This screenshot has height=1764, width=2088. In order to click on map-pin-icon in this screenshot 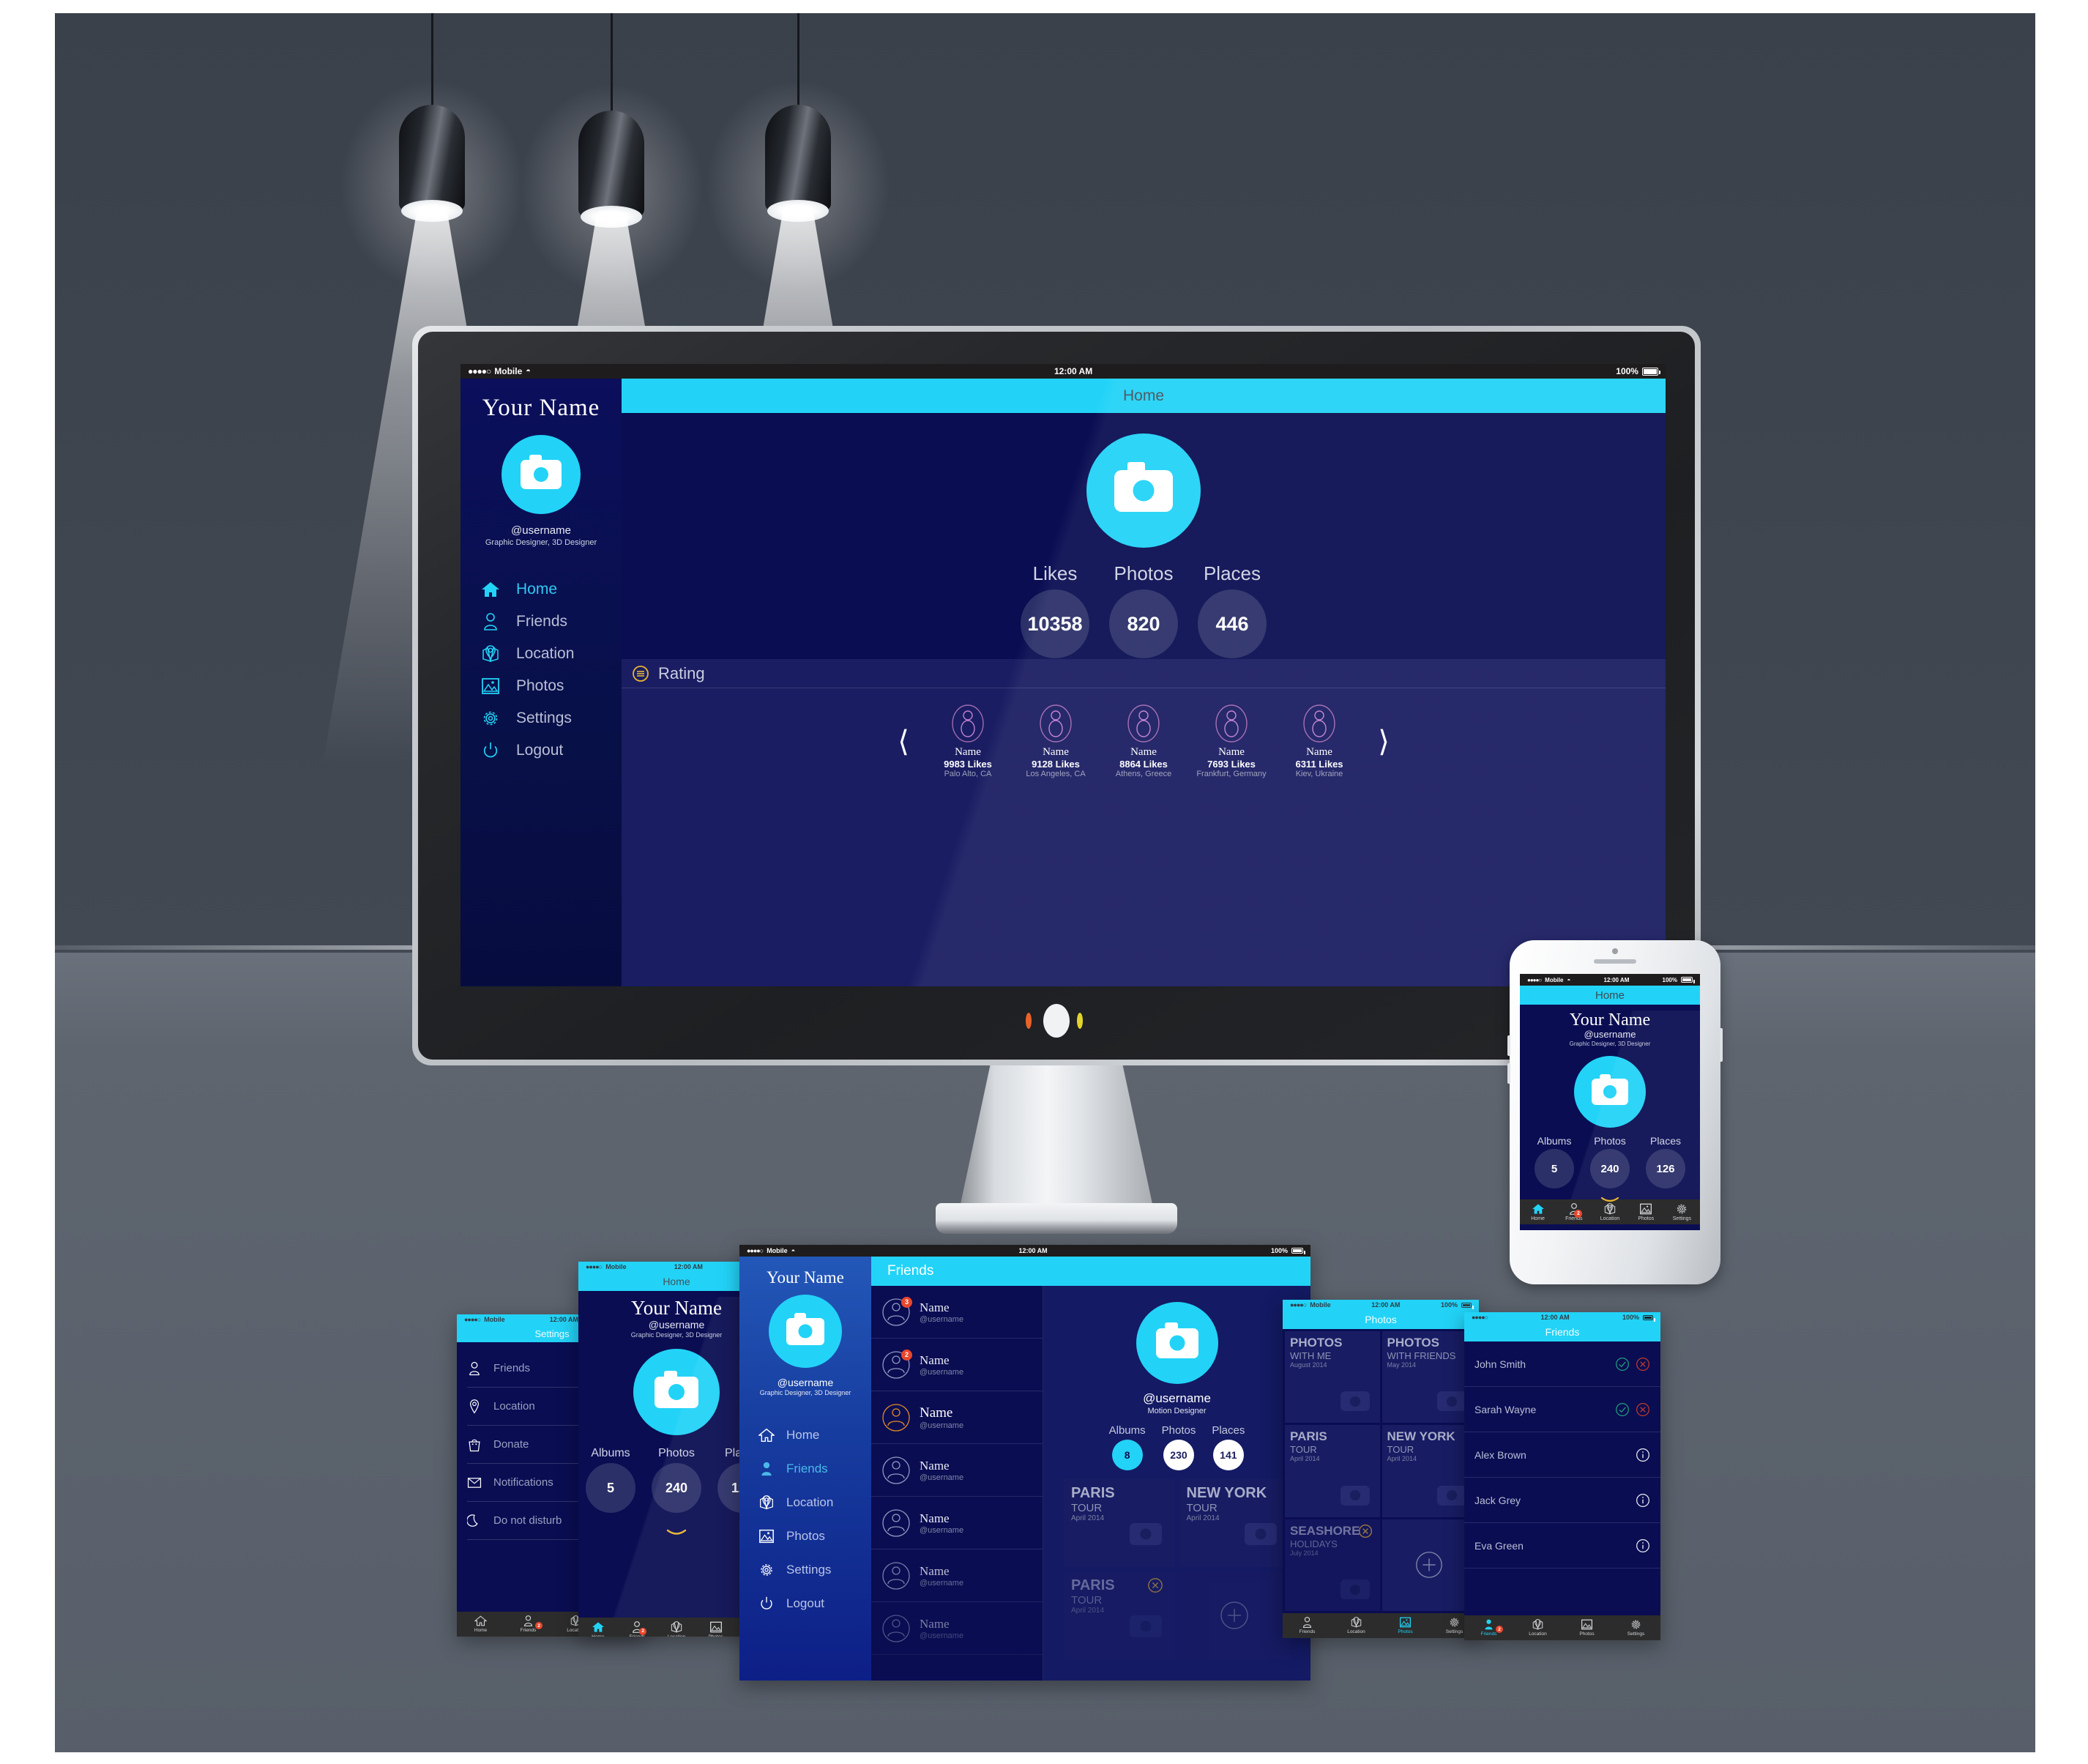, I will do `click(766, 1502)`.